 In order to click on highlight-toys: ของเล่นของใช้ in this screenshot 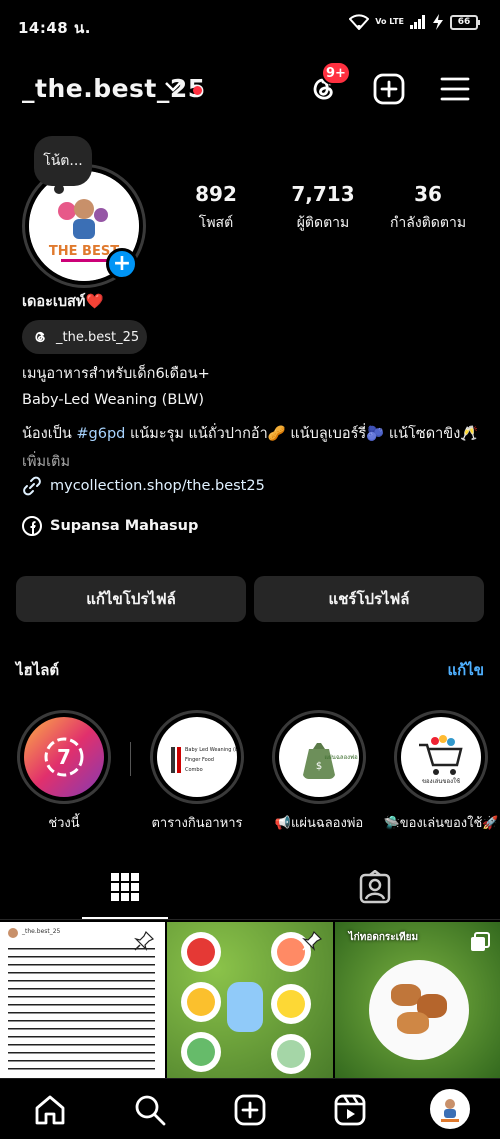, I will do `click(441, 757)`.